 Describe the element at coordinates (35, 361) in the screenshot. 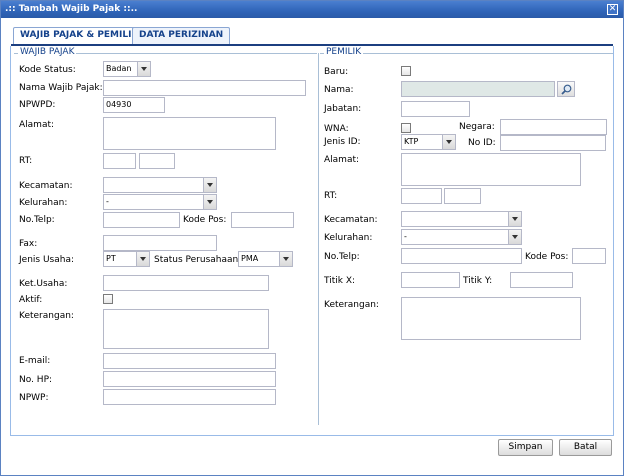

I see `email-label: E-mail:` at that location.